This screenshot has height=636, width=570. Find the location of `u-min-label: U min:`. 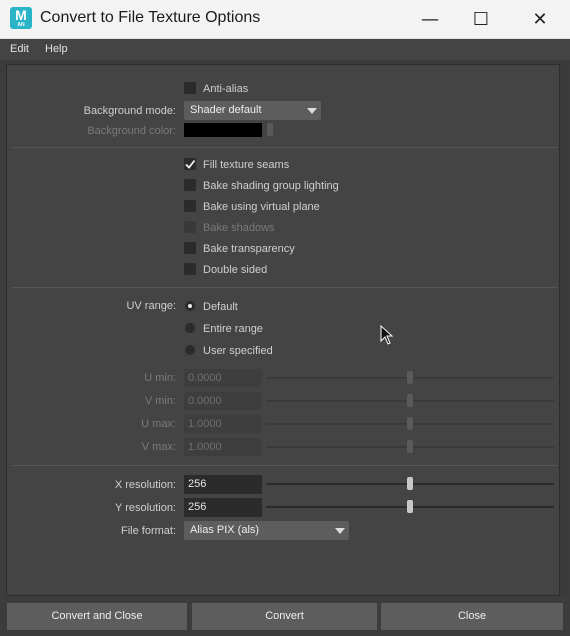

u-min-label: U min: is located at coordinates (160, 378).